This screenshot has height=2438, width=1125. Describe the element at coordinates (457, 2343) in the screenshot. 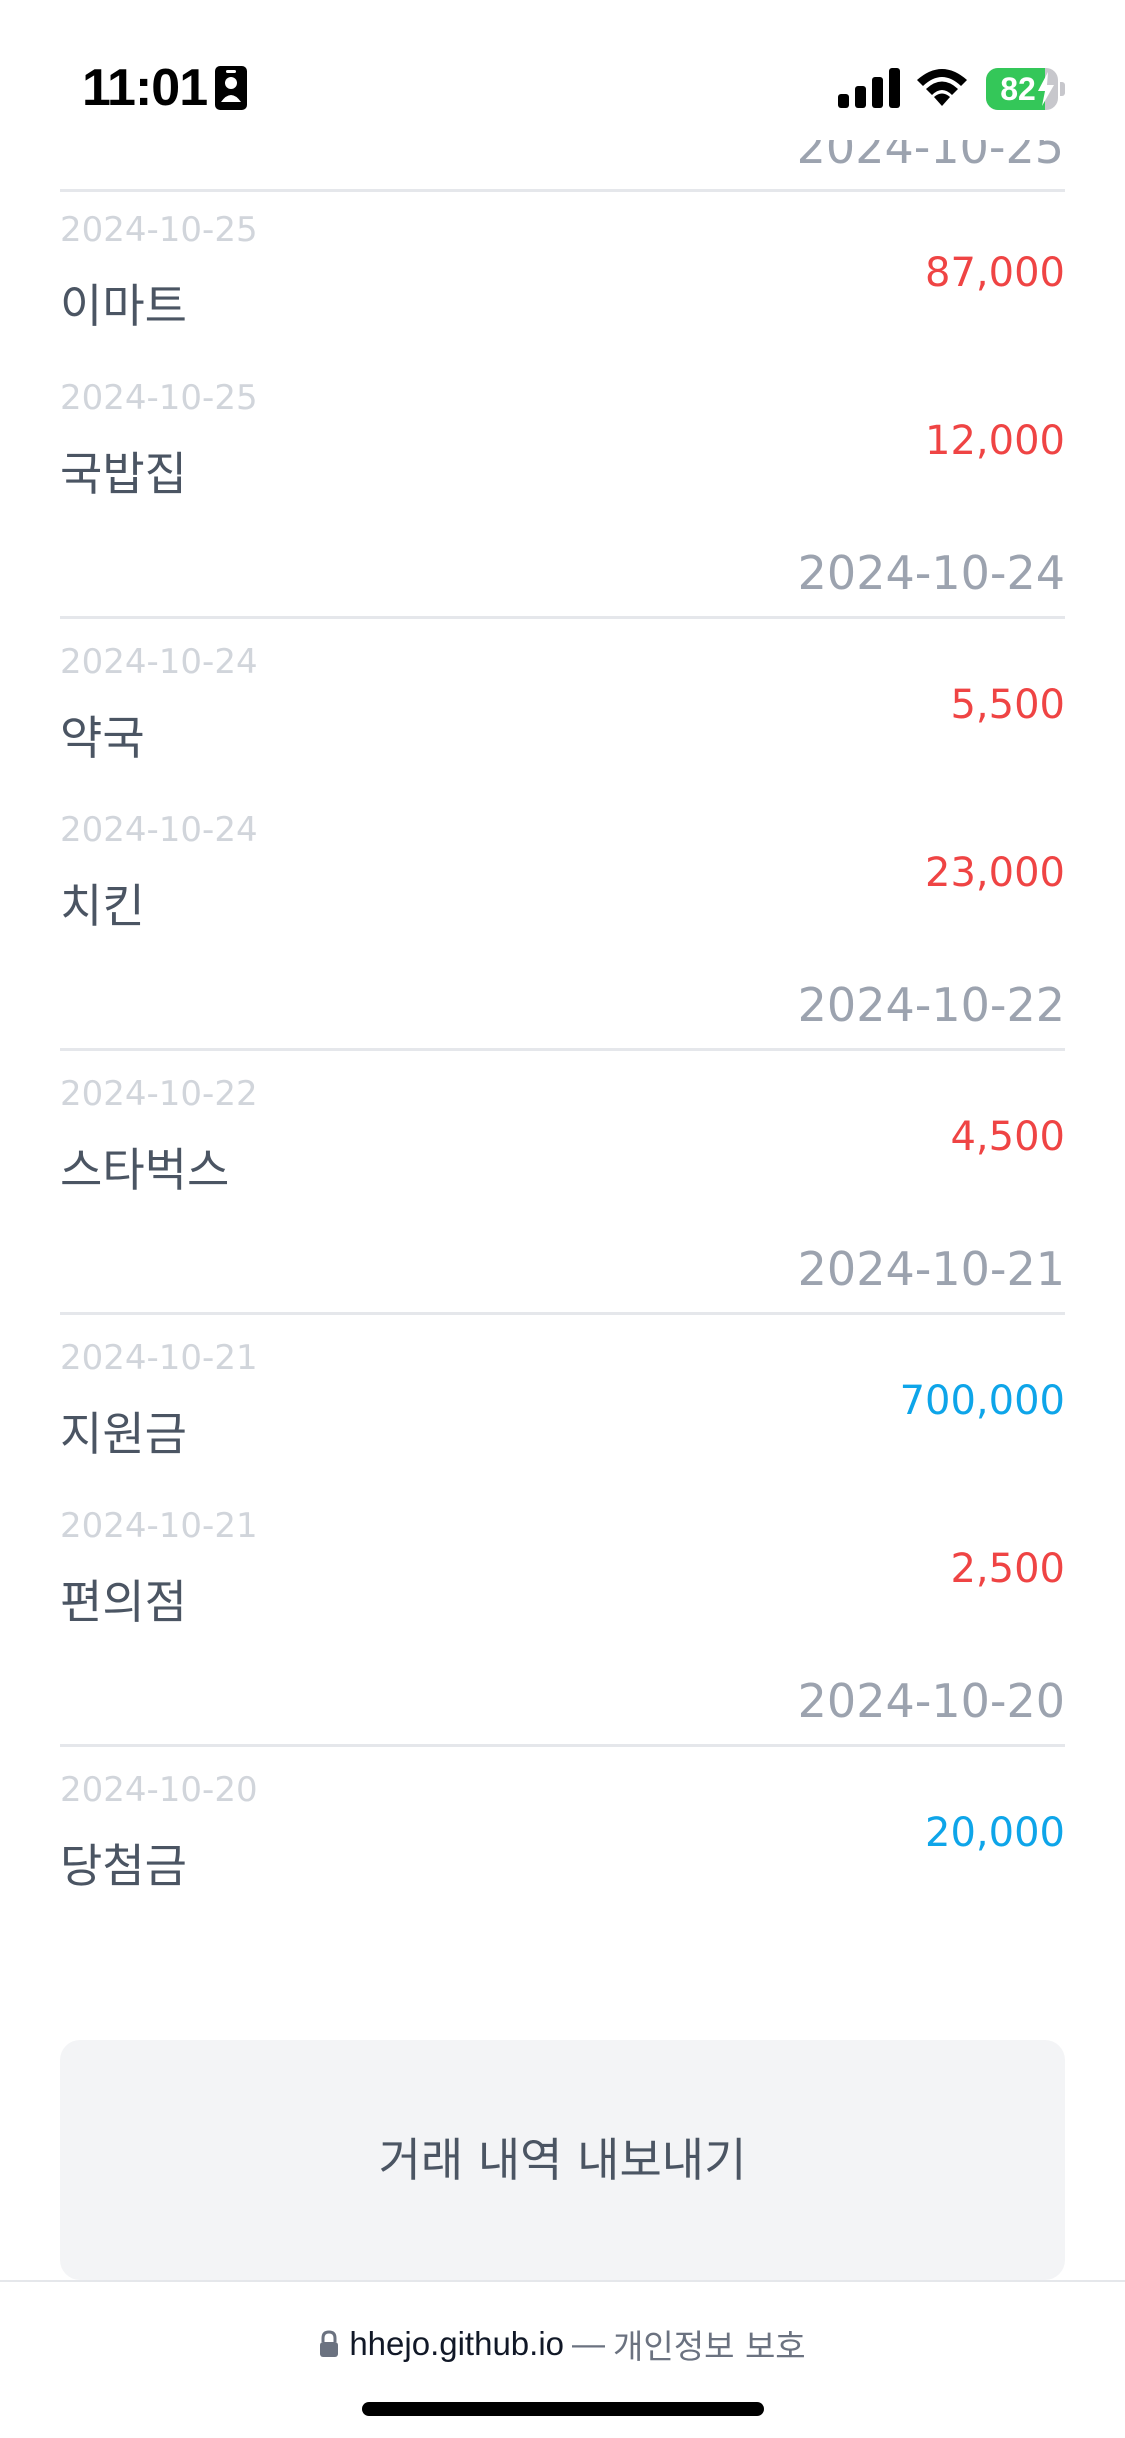

I see `url-domain: hhejo.github.io` at that location.